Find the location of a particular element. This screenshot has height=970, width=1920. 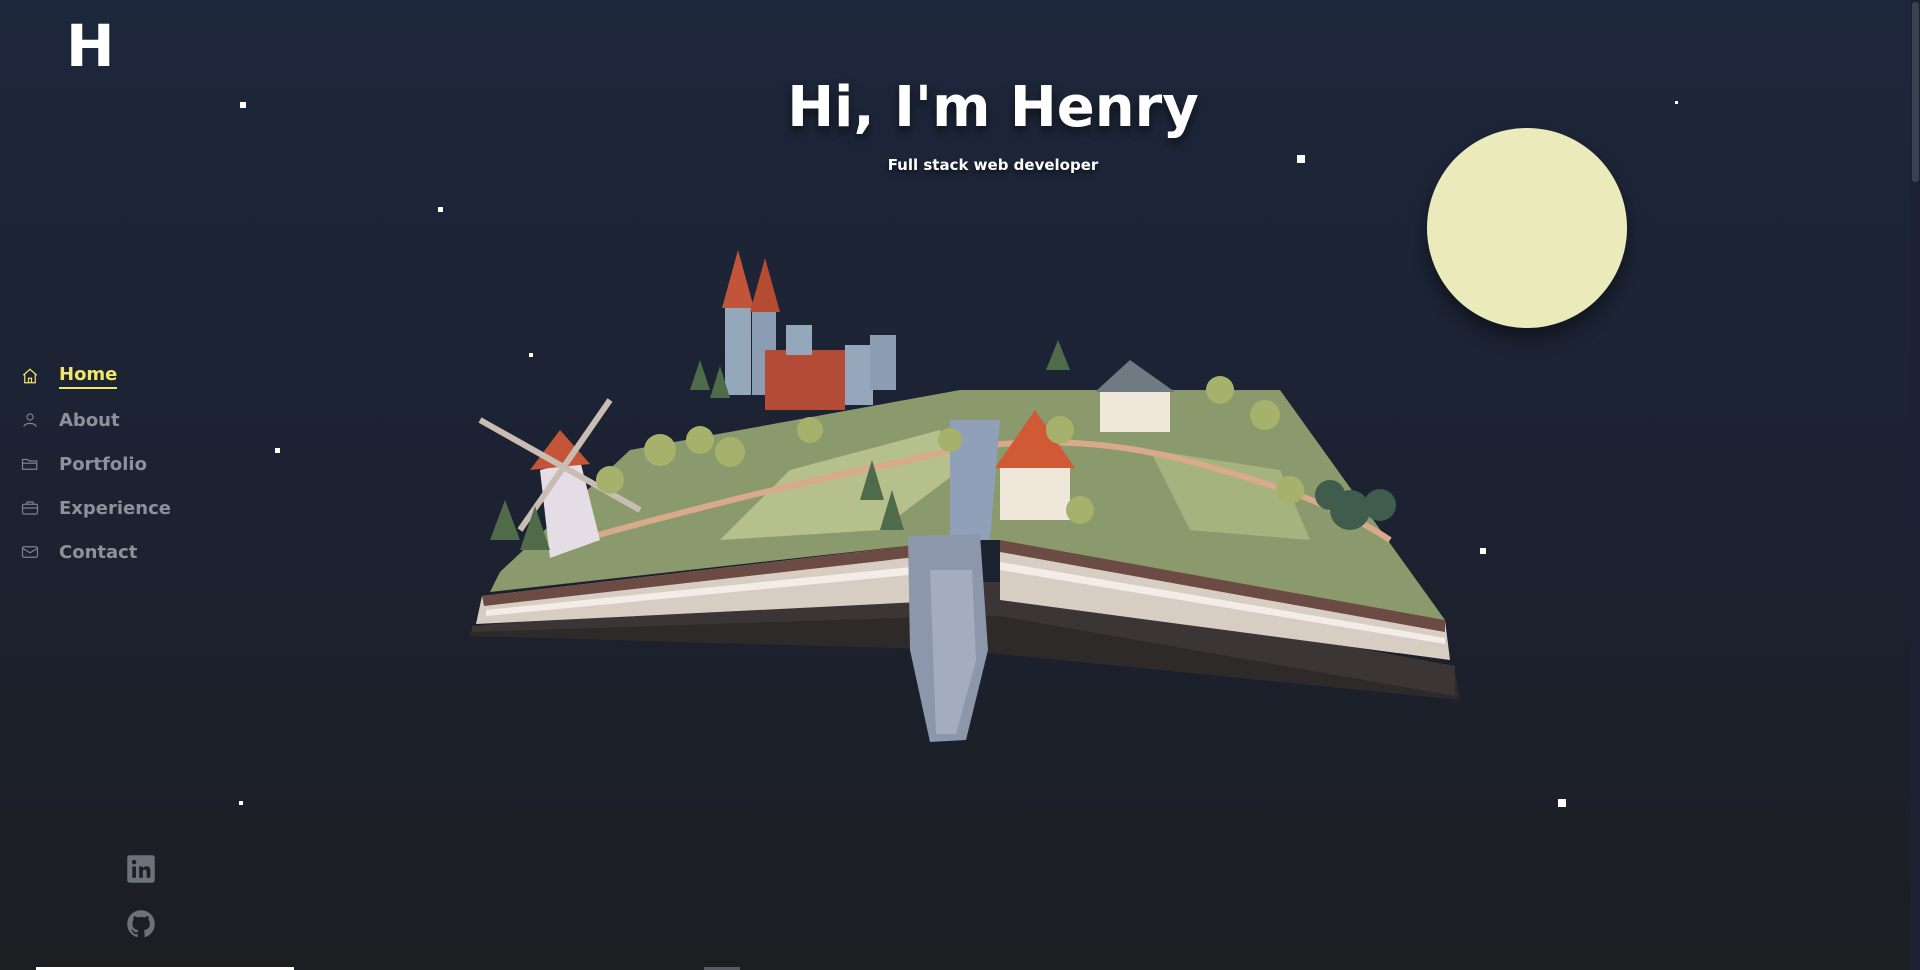

scrollbar-thumb is located at coordinates (1915, 92).